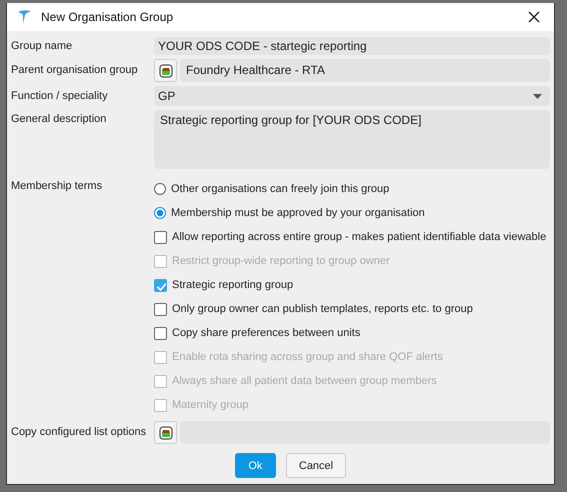 The width and height of the screenshot is (567, 492). I want to click on option-label: Allow reporting across entire group - makes patient identifiable data viewable, so click(359, 237).